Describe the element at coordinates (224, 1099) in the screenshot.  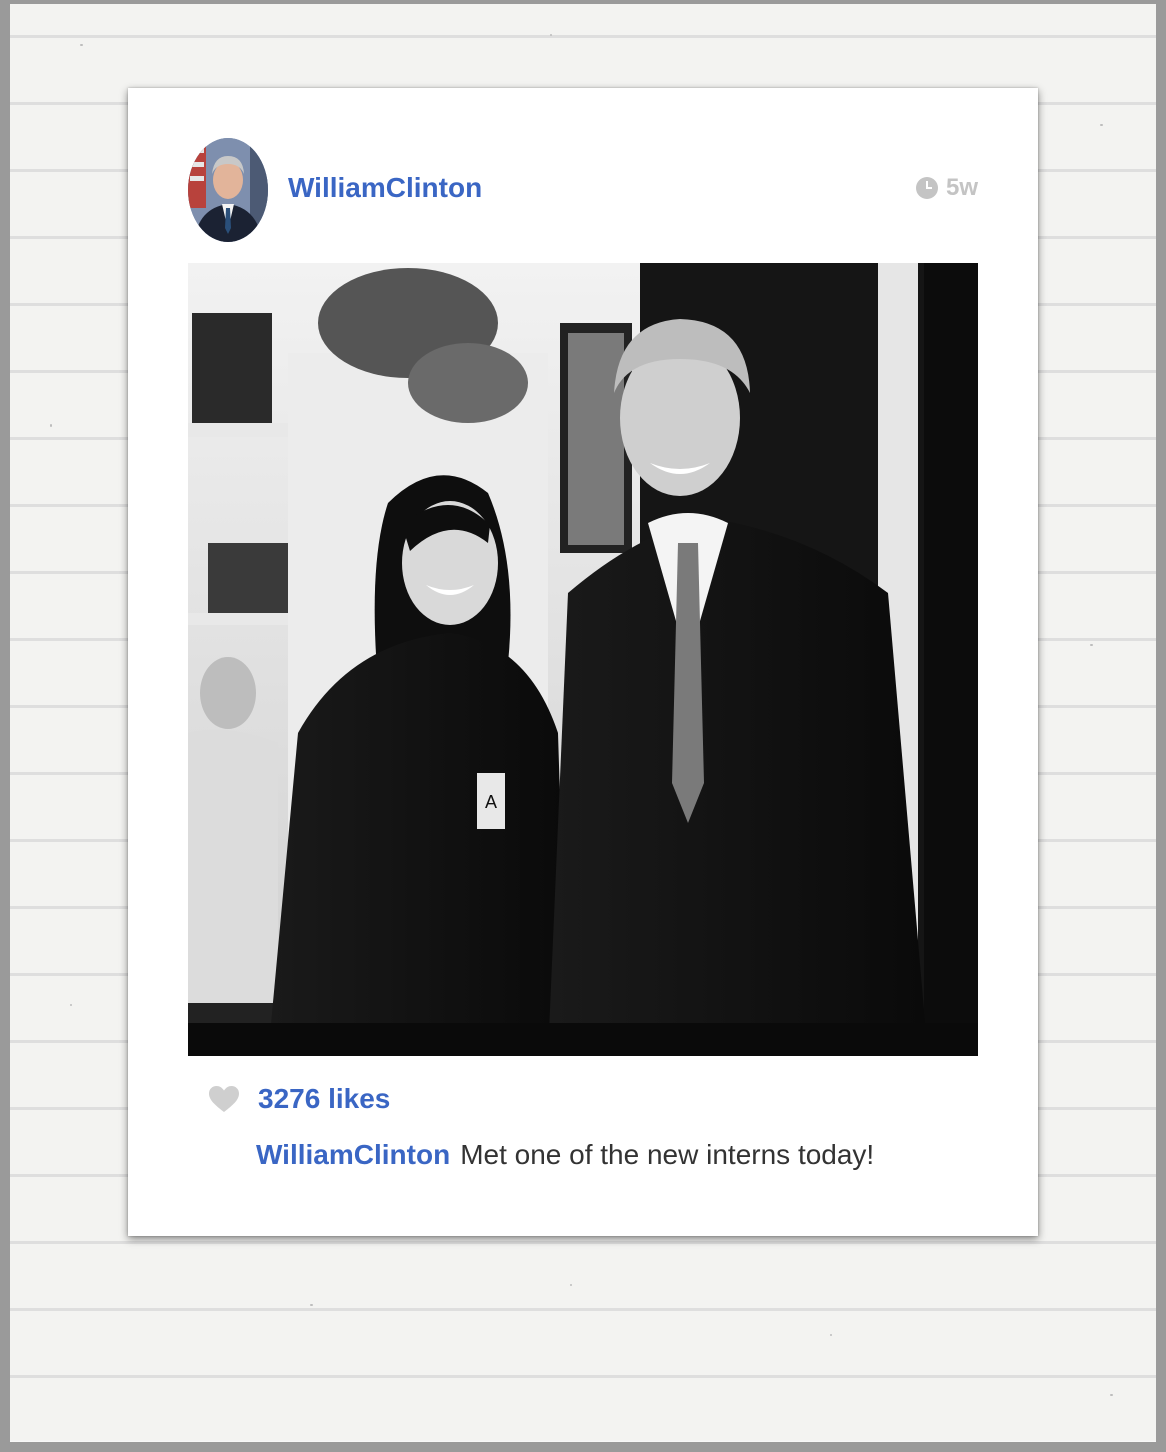
I see `heart-icon` at that location.